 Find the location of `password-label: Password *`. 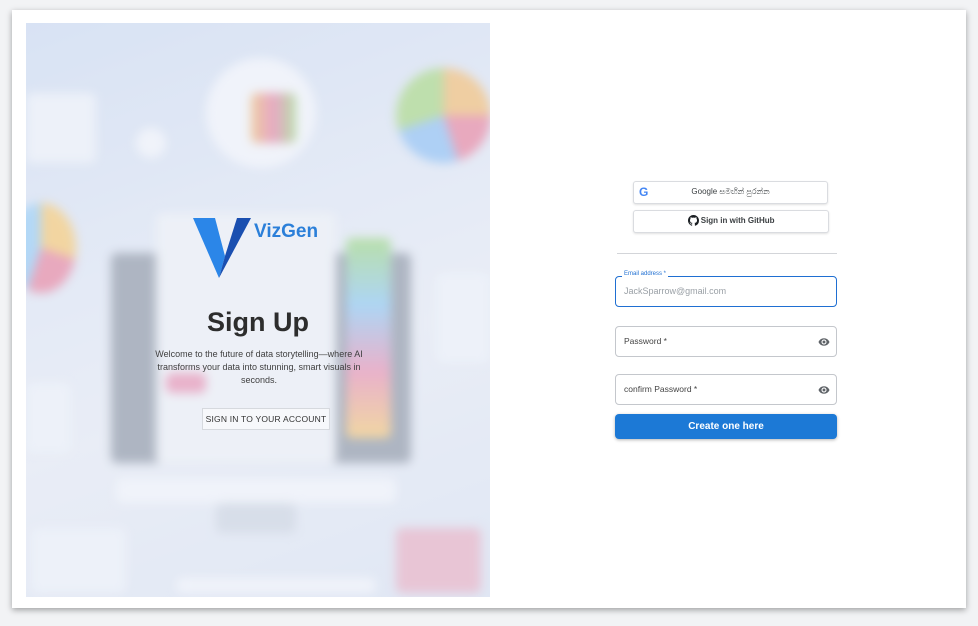

password-label: Password * is located at coordinates (645, 341).